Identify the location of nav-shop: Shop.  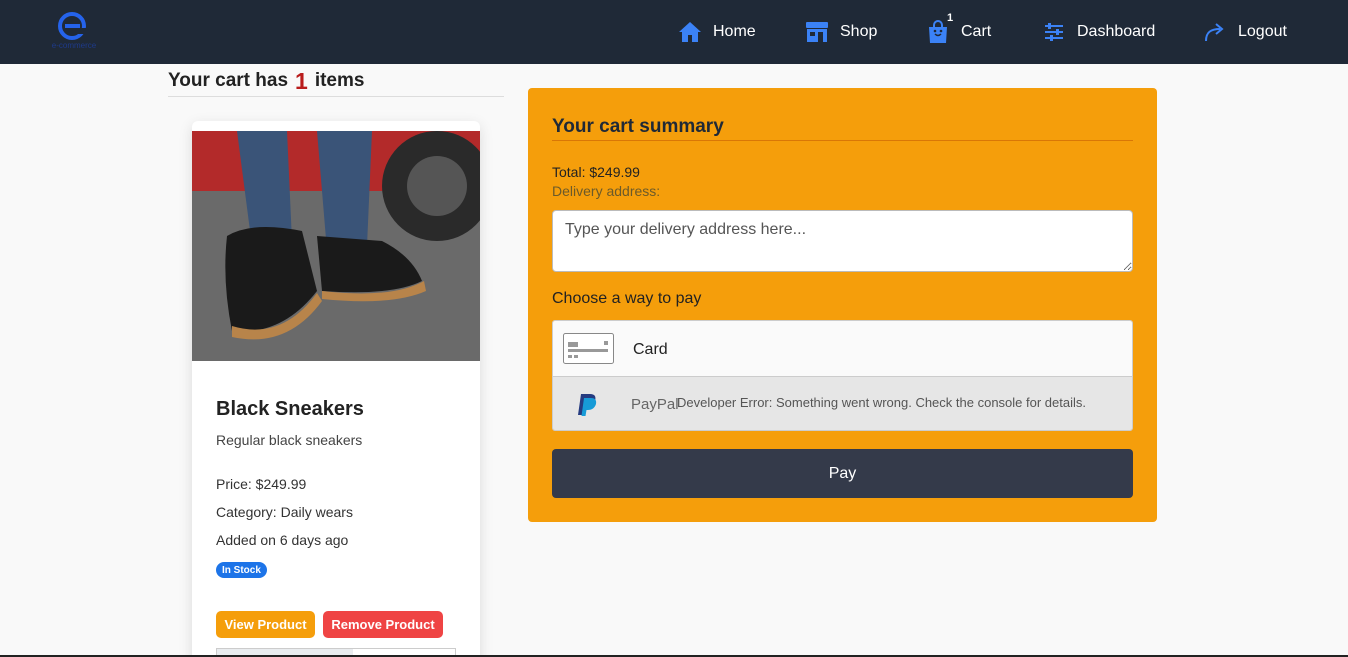
(841, 32).